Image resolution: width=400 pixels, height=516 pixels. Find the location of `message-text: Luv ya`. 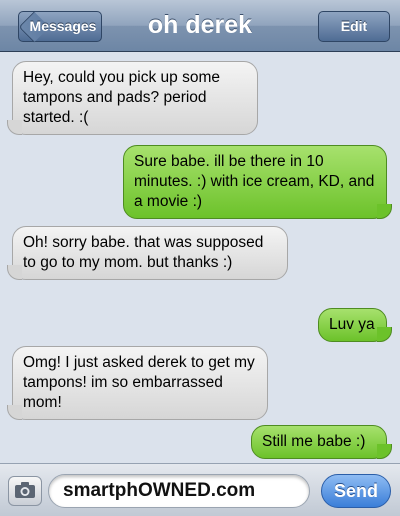

message-text: Luv ya is located at coordinates (352, 324).